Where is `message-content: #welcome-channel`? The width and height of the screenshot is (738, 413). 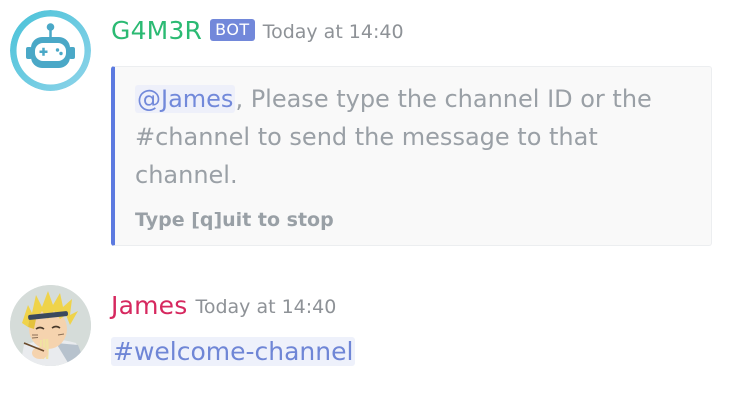 message-content: #welcome-channel is located at coordinates (233, 352).